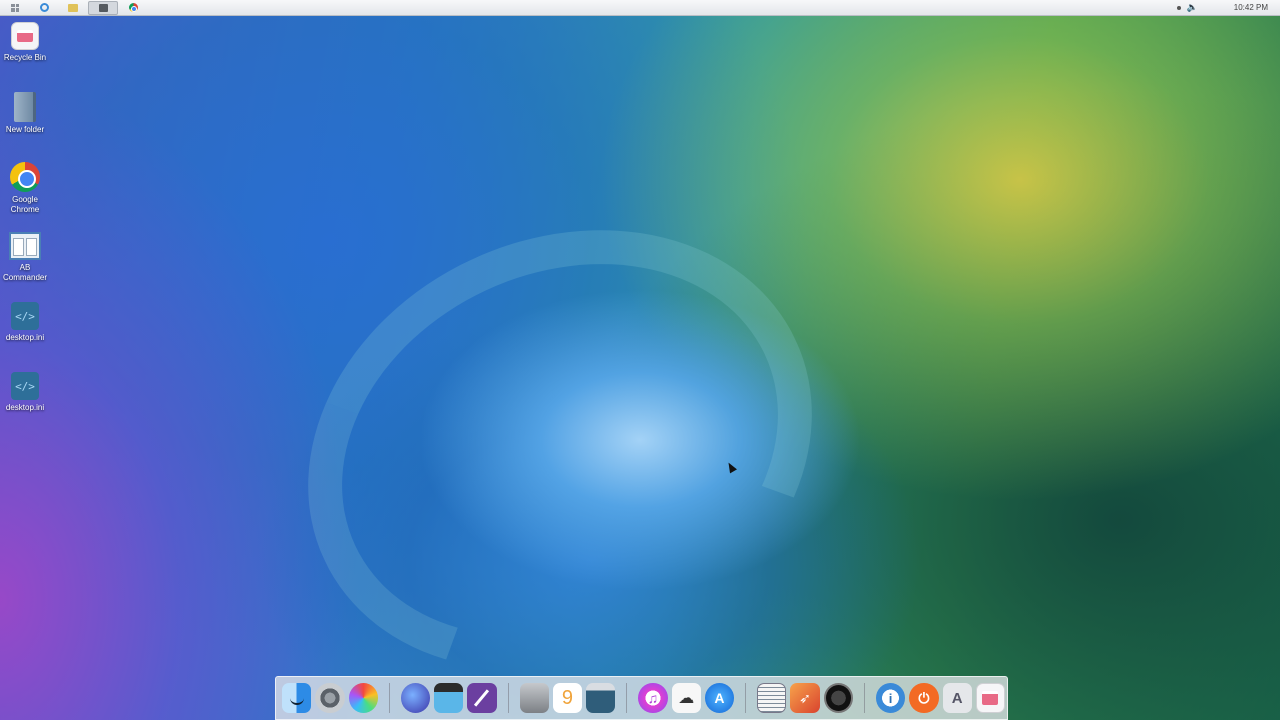  What do you see at coordinates (924, 698) in the screenshot?
I see `power-icon: ⏻` at bounding box center [924, 698].